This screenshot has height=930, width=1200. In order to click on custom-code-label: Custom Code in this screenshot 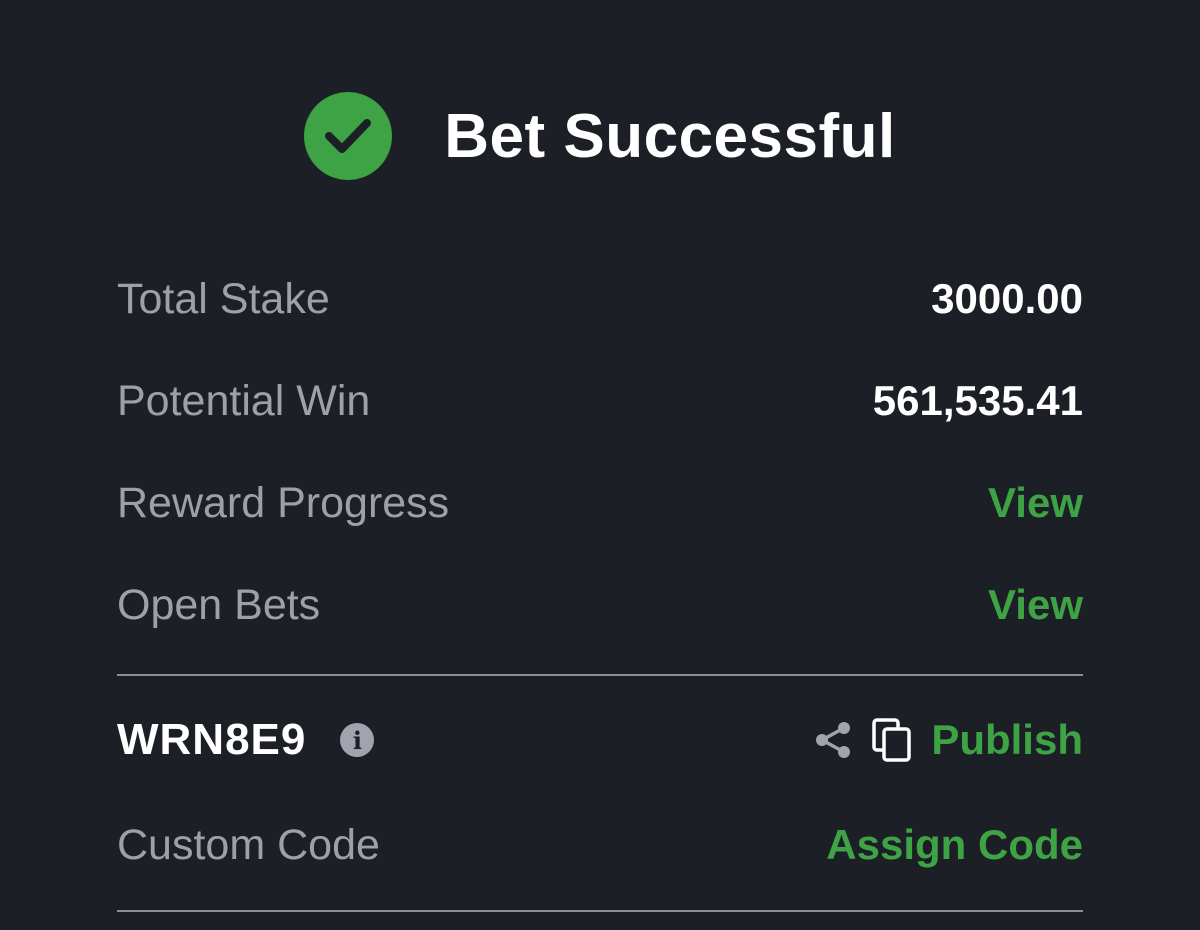, I will do `click(248, 844)`.